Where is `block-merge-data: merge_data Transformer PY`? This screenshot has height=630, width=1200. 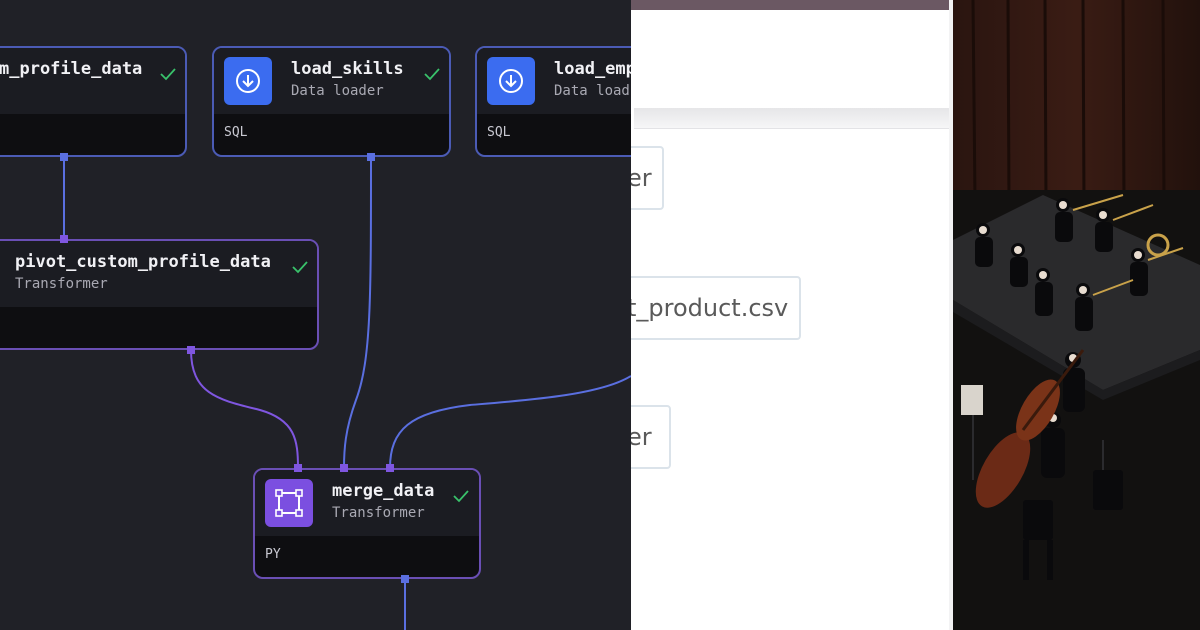
block-merge-data: merge_data Transformer PY is located at coordinates (367, 523).